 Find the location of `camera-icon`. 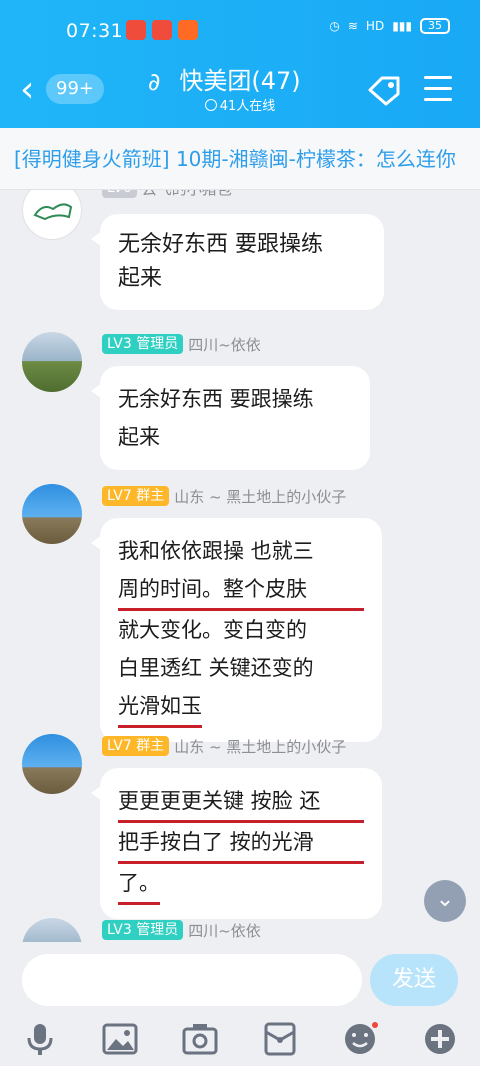

camera-icon is located at coordinates (200, 1039).